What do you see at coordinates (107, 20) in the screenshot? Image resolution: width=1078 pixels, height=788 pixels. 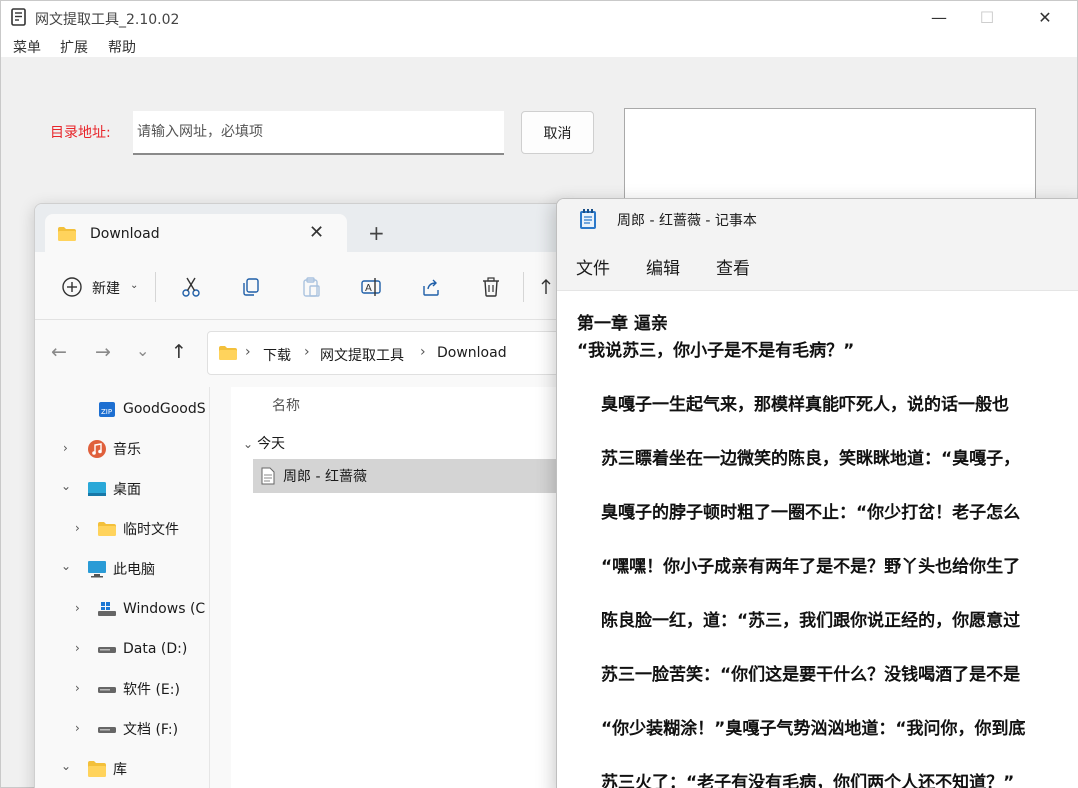 I see `app-title: 网文提取工具_2.10.02` at bounding box center [107, 20].